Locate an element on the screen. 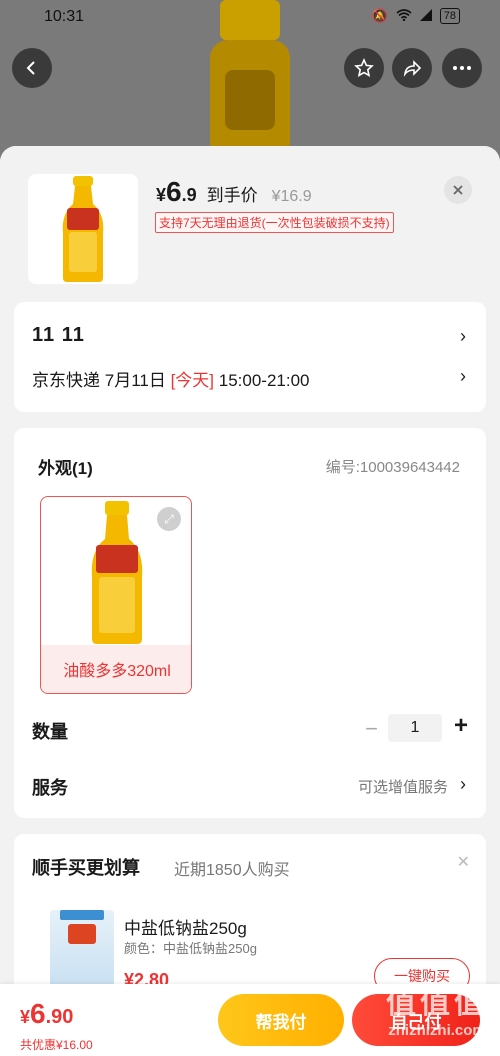 This screenshot has width=500, height=1056. status-bar: 10:31 🔕 78 is located at coordinates (250, 18).